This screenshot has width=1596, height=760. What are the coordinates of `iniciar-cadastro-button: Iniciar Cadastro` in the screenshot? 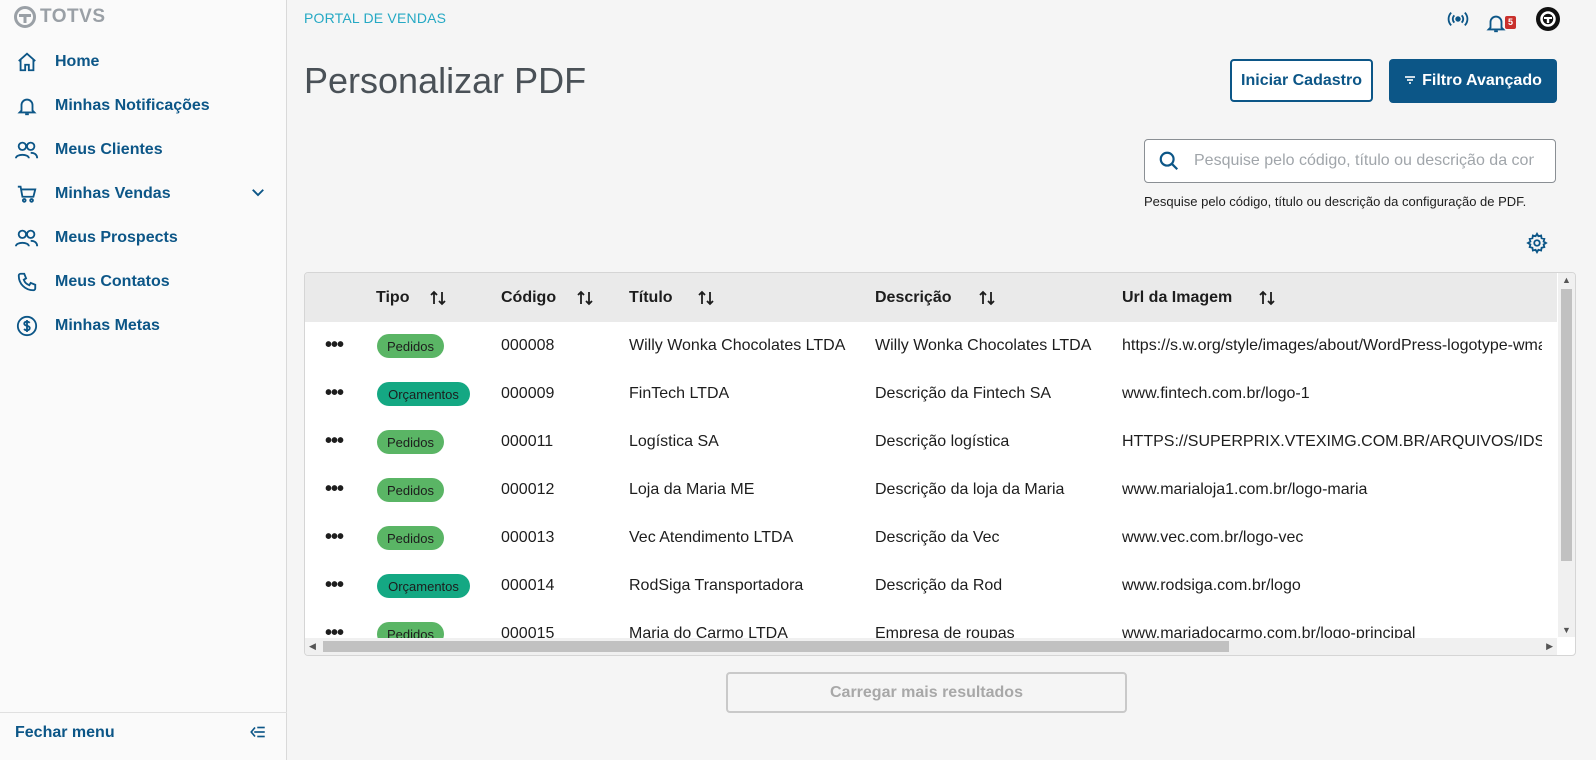 It's located at (1301, 80).